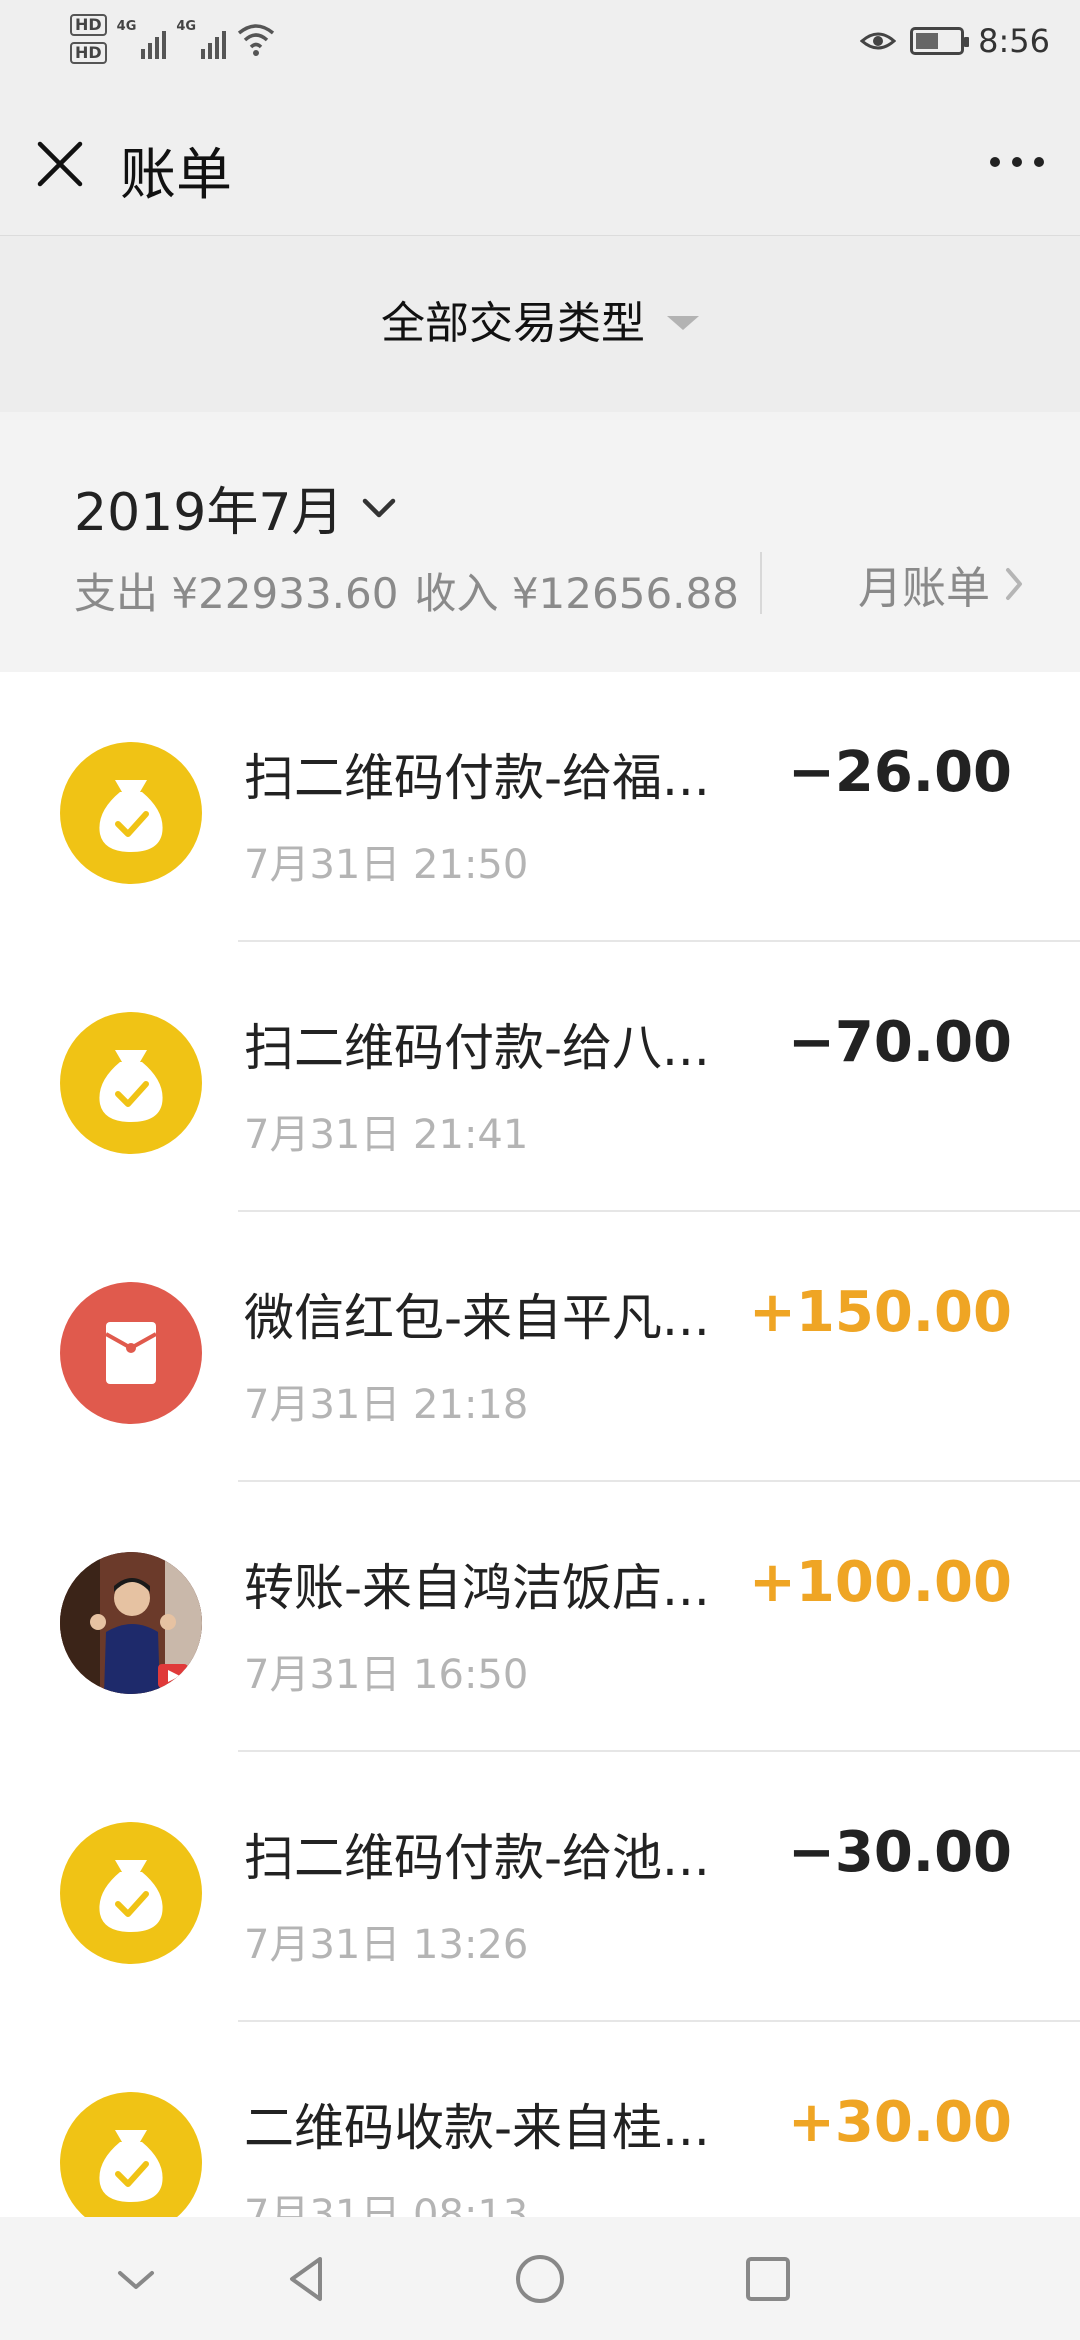  What do you see at coordinates (924, 588) in the screenshot?
I see `monthly-bill-label: 月账单` at bounding box center [924, 588].